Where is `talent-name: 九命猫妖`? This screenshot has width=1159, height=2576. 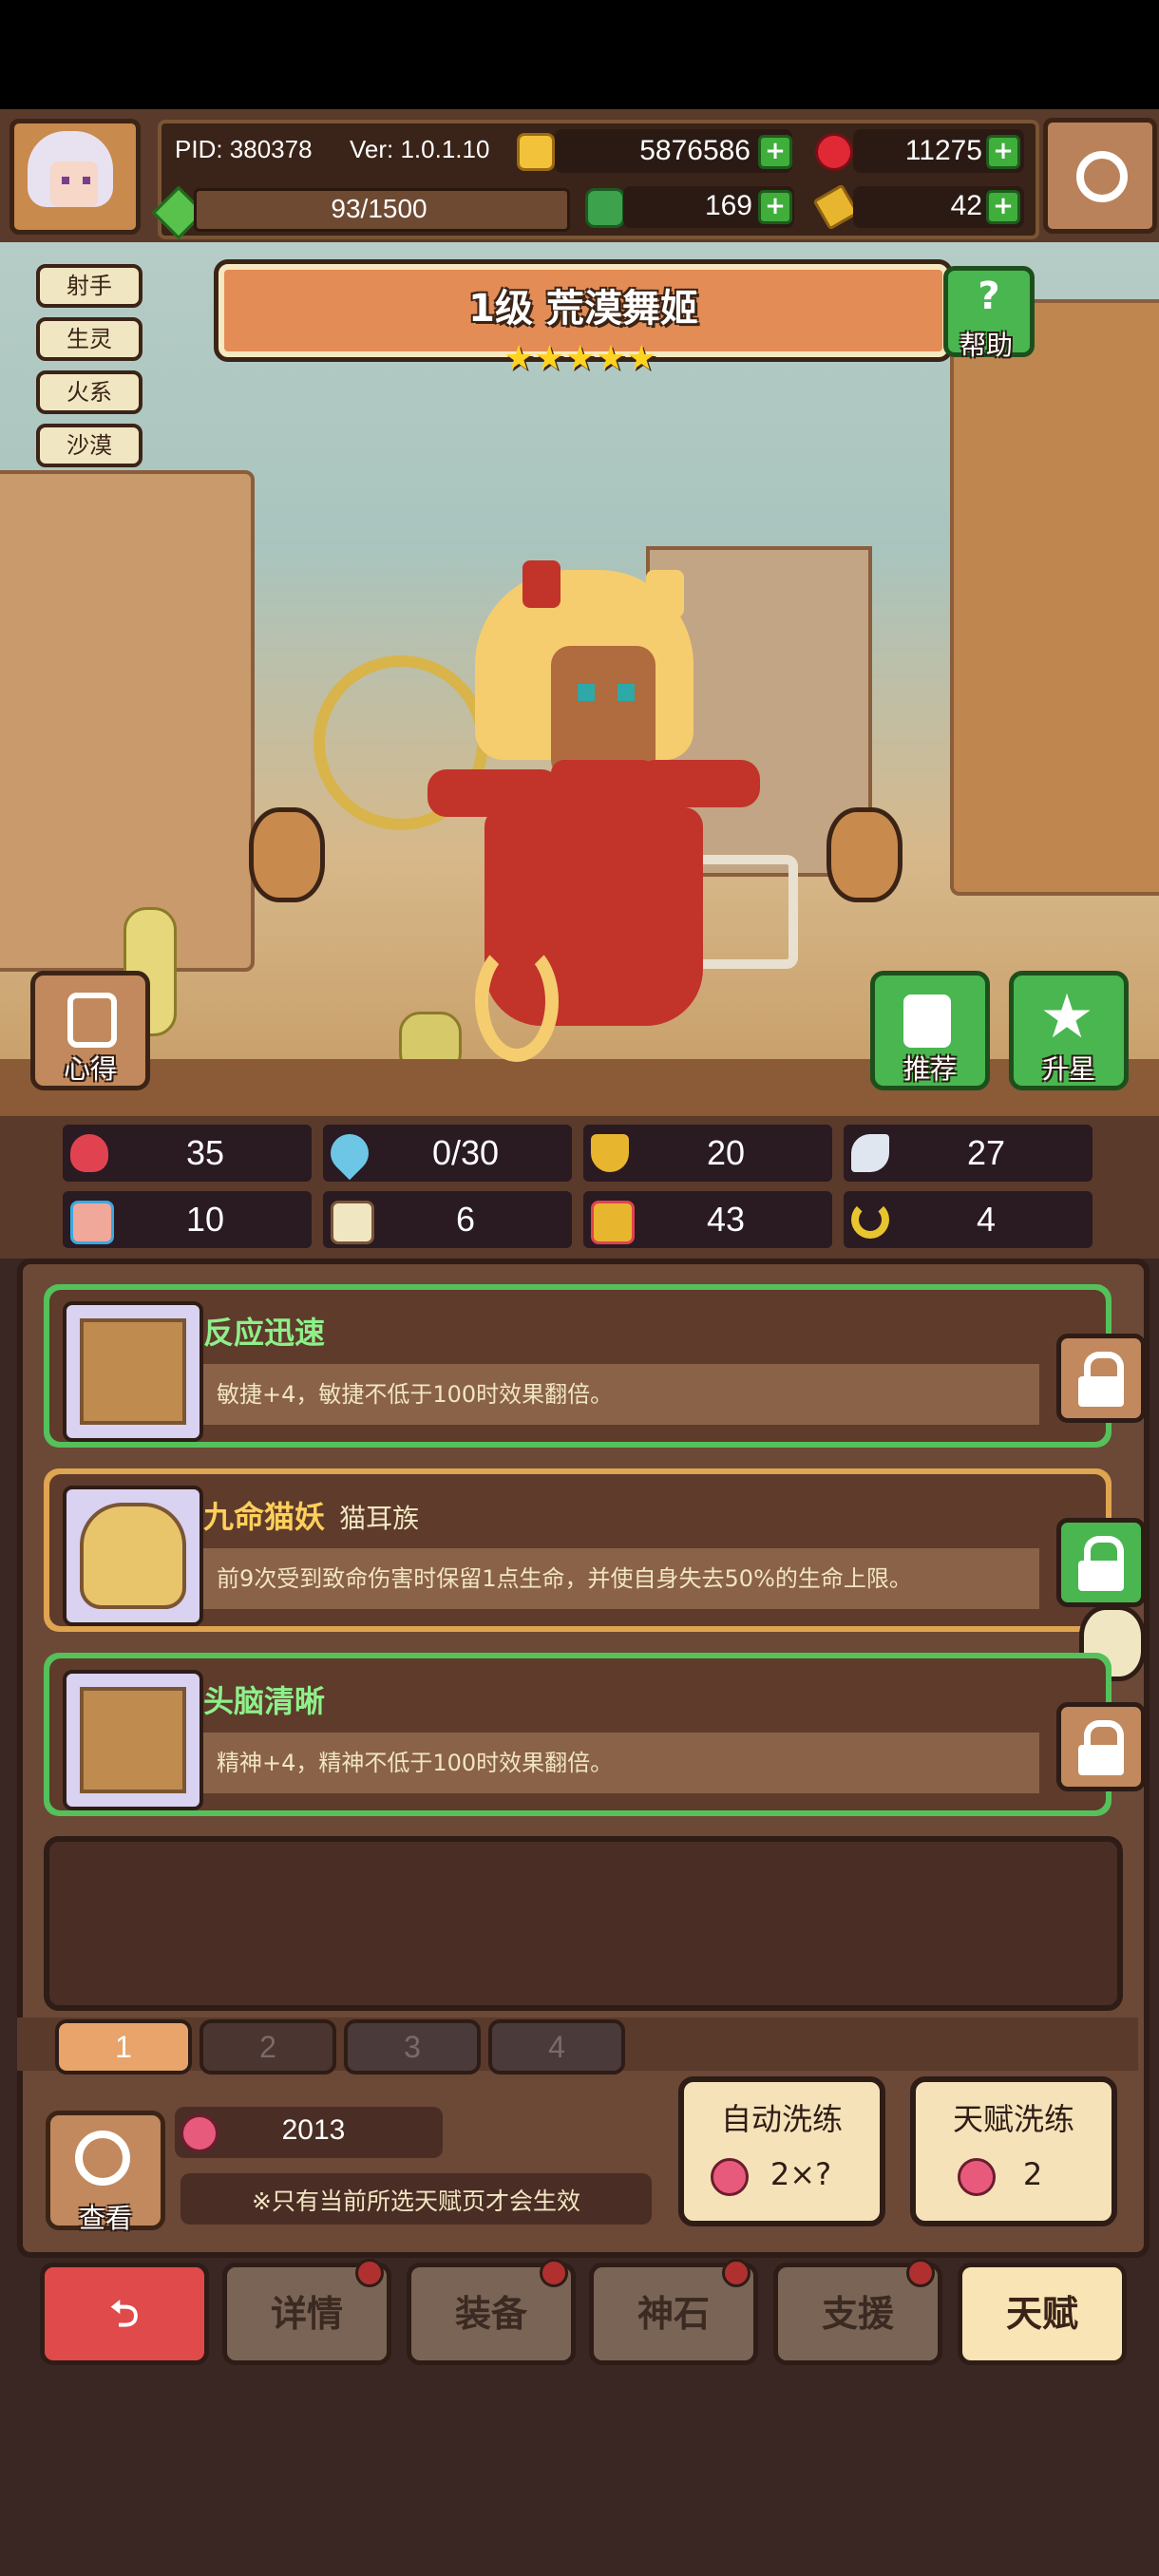 talent-name: 九命猫妖 is located at coordinates (264, 1517).